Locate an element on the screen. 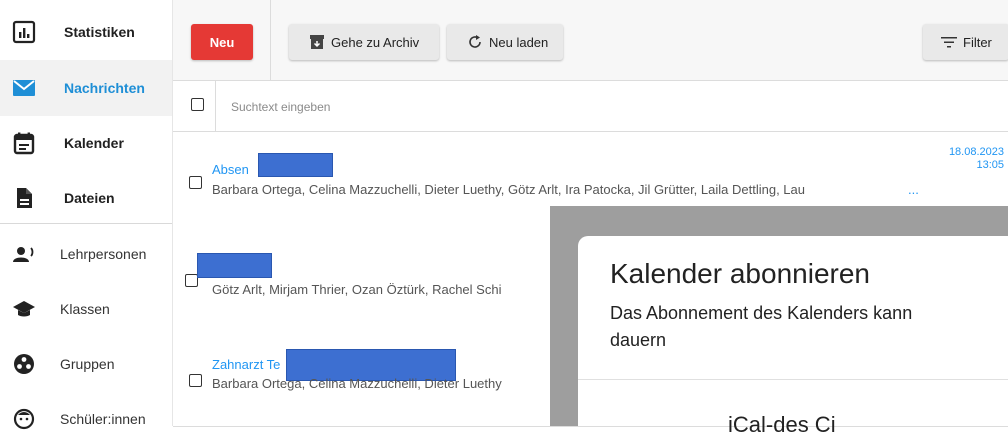 The image size is (1008, 447). file-icon is located at coordinates (24, 198).